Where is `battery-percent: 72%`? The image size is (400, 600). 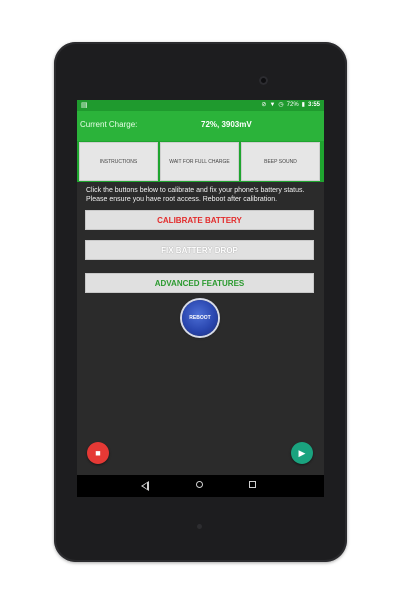
battery-percent: 72% is located at coordinates (292, 105).